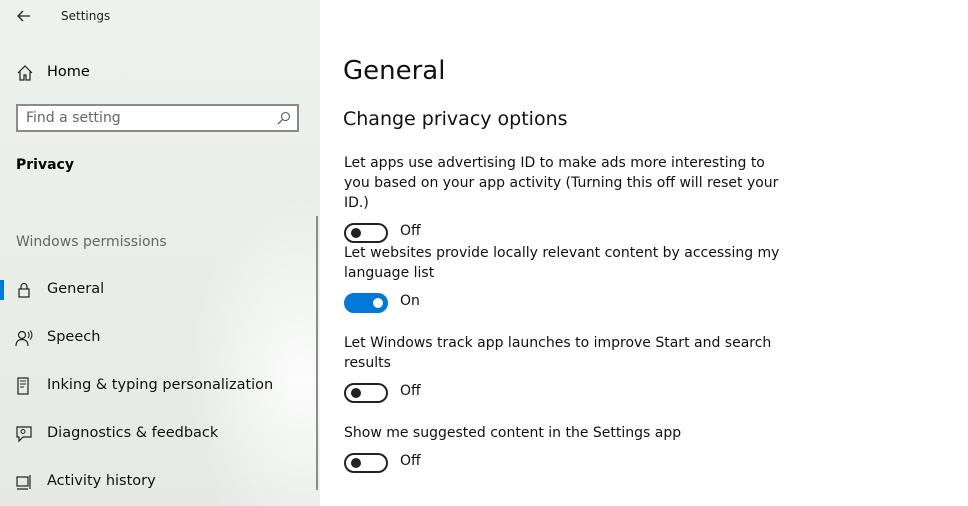  What do you see at coordinates (366, 303) in the screenshot?
I see `language-list-toggle` at bounding box center [366, 303].